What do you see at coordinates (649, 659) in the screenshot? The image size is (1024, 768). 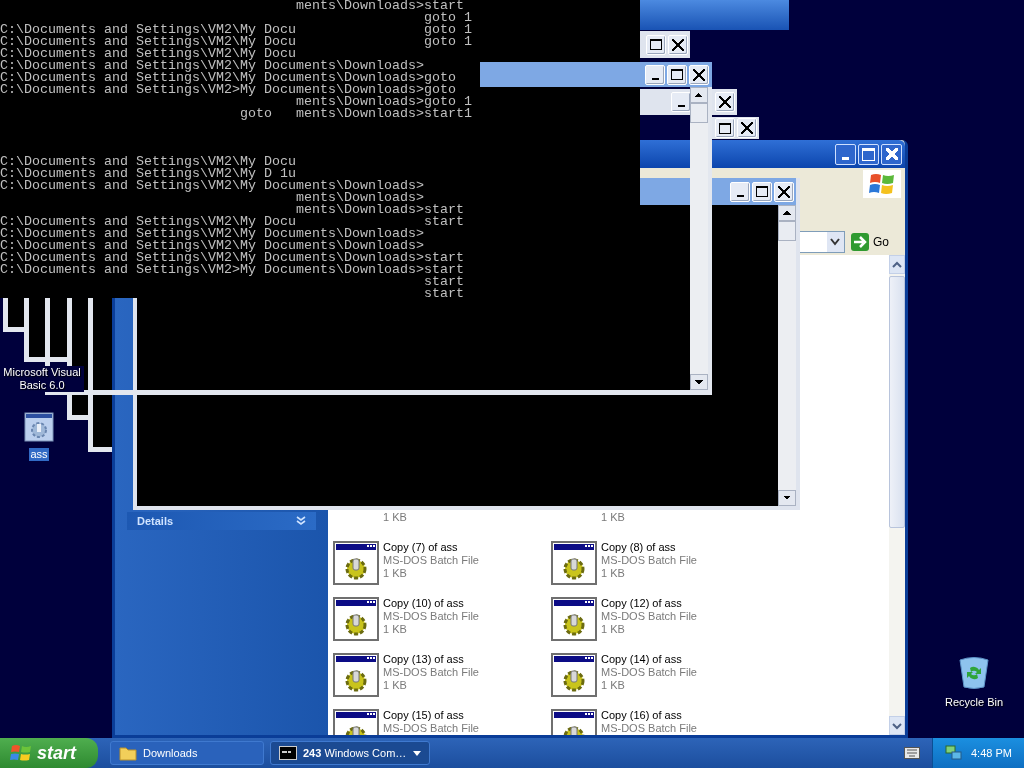 I see `file-name: Copy (14) of ass` at bounding box center [649, 659].